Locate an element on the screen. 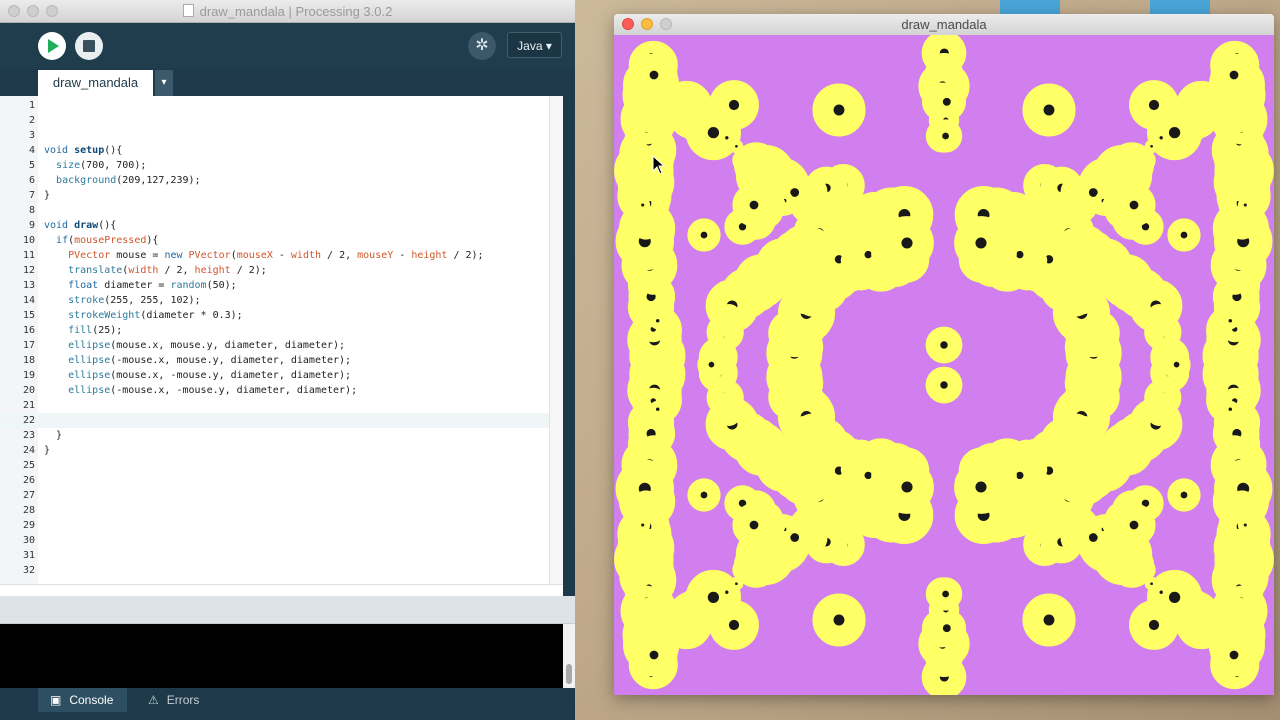  mode-selector: Java ▾ is located at coordinates (534, 45).